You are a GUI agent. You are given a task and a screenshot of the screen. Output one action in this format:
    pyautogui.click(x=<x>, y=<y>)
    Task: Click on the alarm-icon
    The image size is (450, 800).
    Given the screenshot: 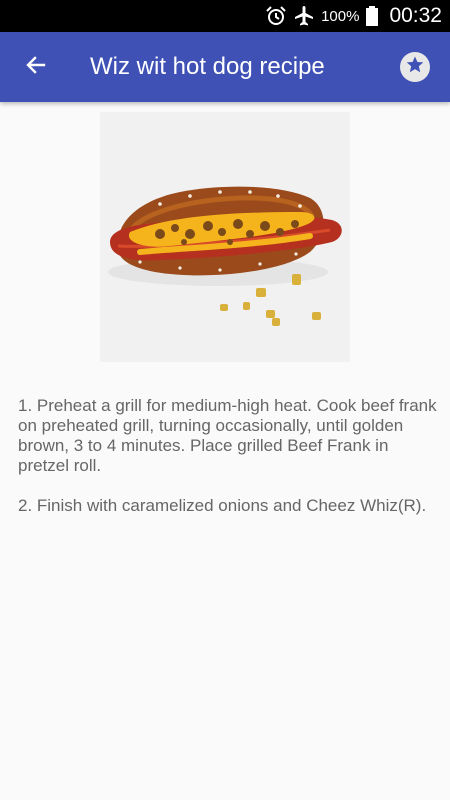 What is the action you would take?
    pyautogui.click(x=276, y=16)
    